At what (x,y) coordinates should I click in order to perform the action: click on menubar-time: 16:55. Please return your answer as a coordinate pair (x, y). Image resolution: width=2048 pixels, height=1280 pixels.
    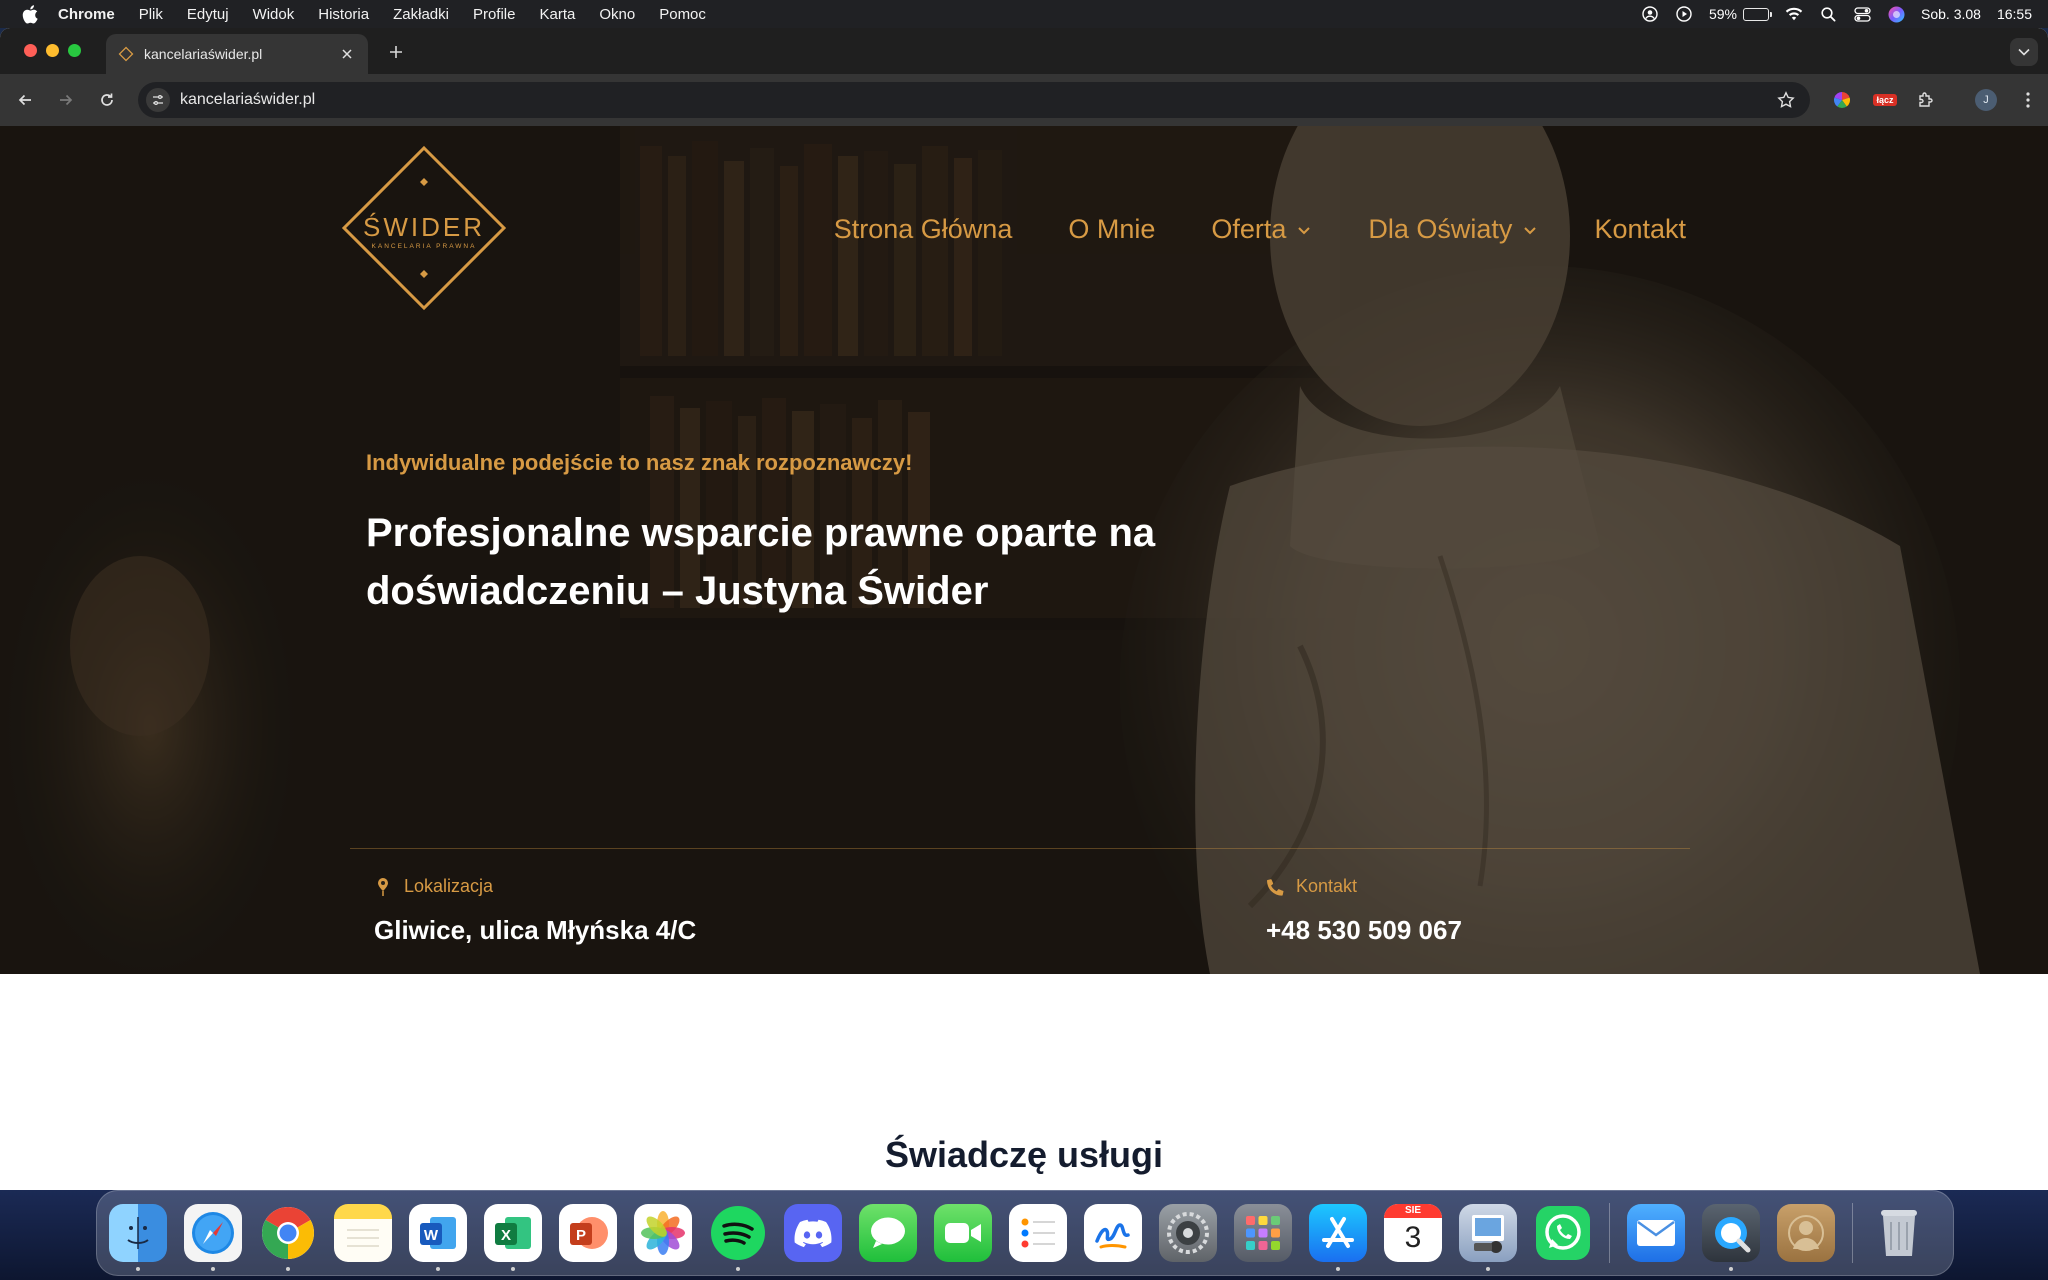
    Looking at the image, I should click on (2014, 14).